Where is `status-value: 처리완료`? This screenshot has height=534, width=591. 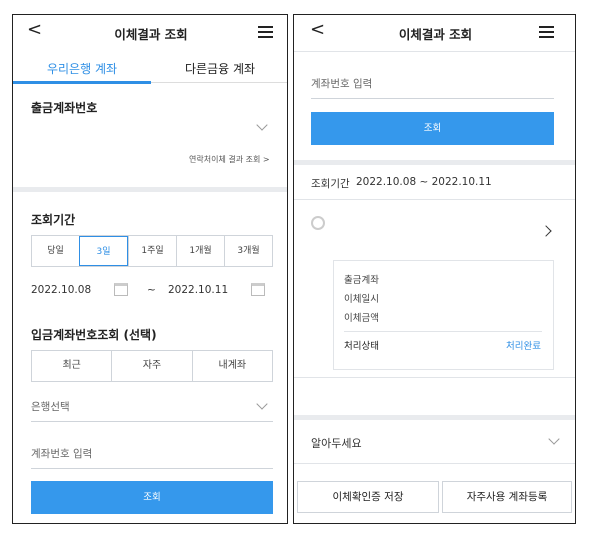 status-value: 처리완료 is located at coordinates (523, 346).